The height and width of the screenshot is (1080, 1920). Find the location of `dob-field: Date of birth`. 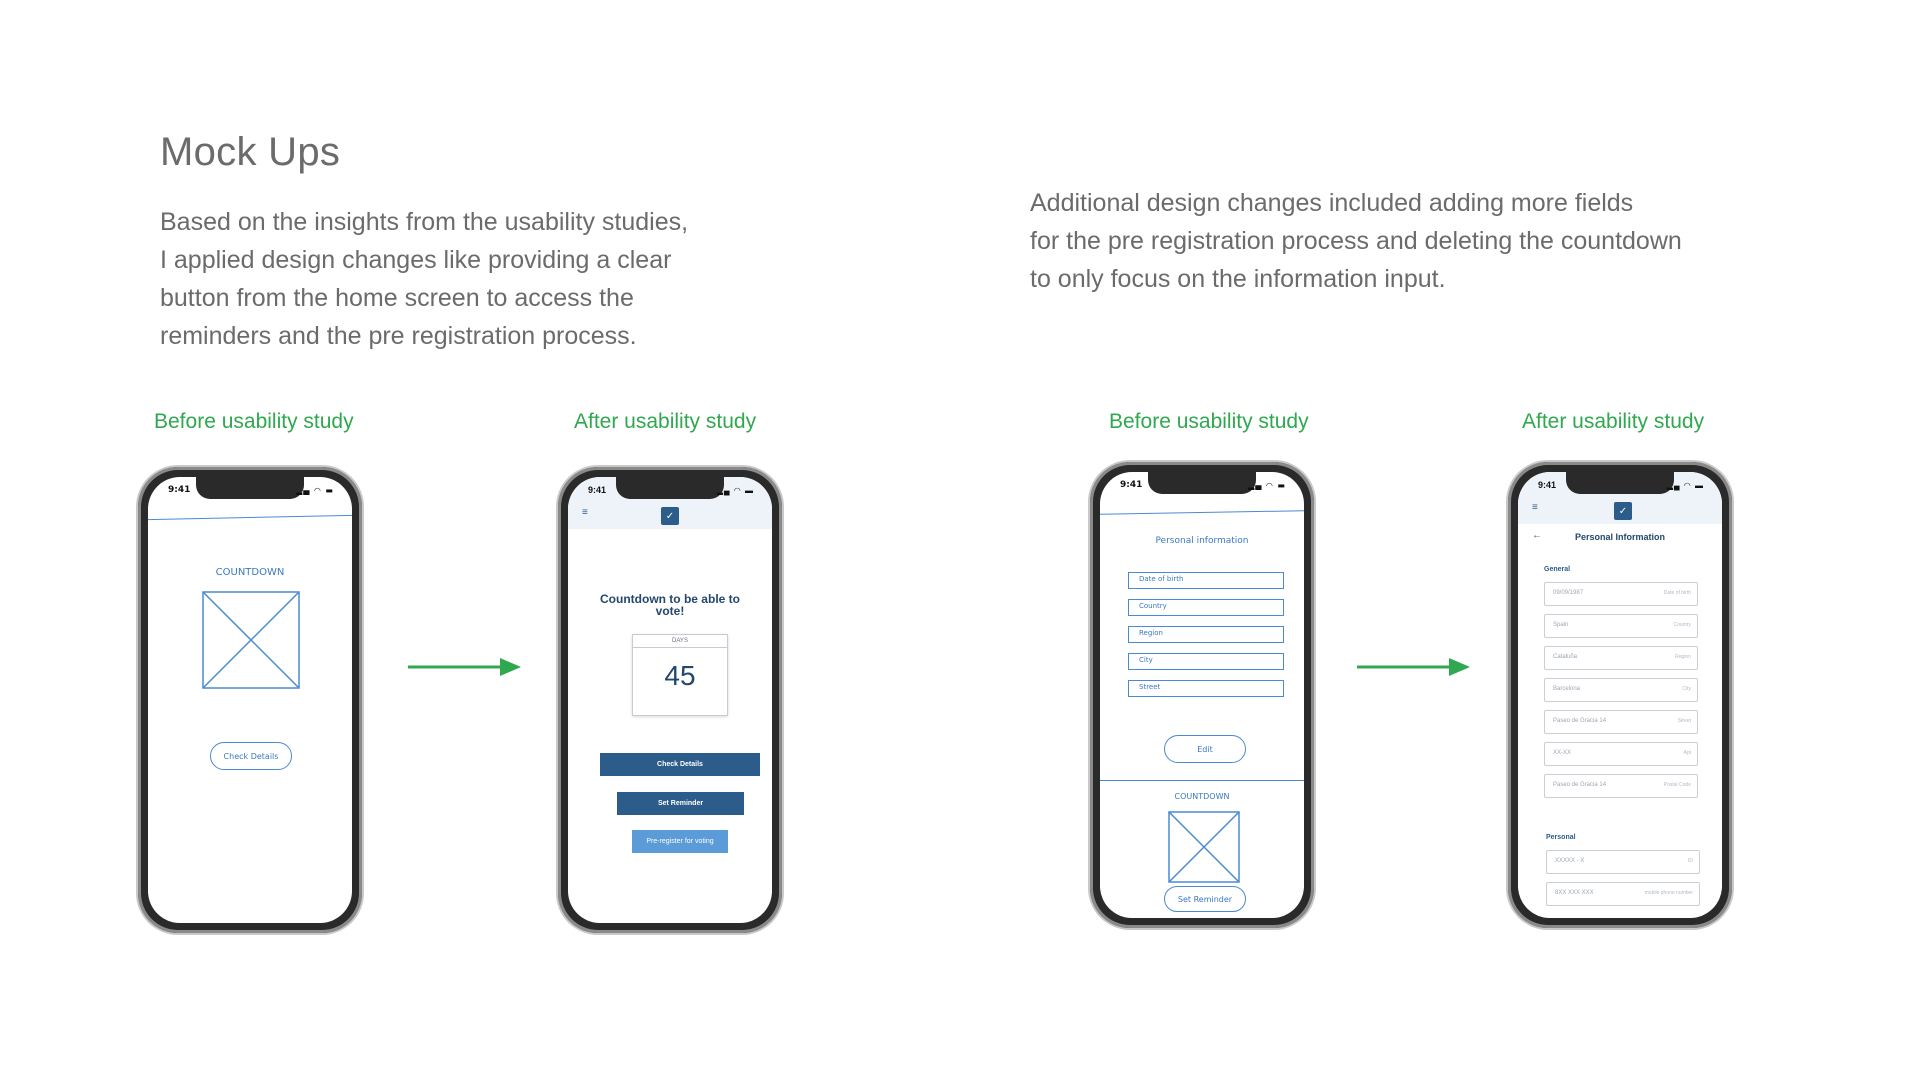

dob-field: Date of birth is located at coordinates (1206, 580).